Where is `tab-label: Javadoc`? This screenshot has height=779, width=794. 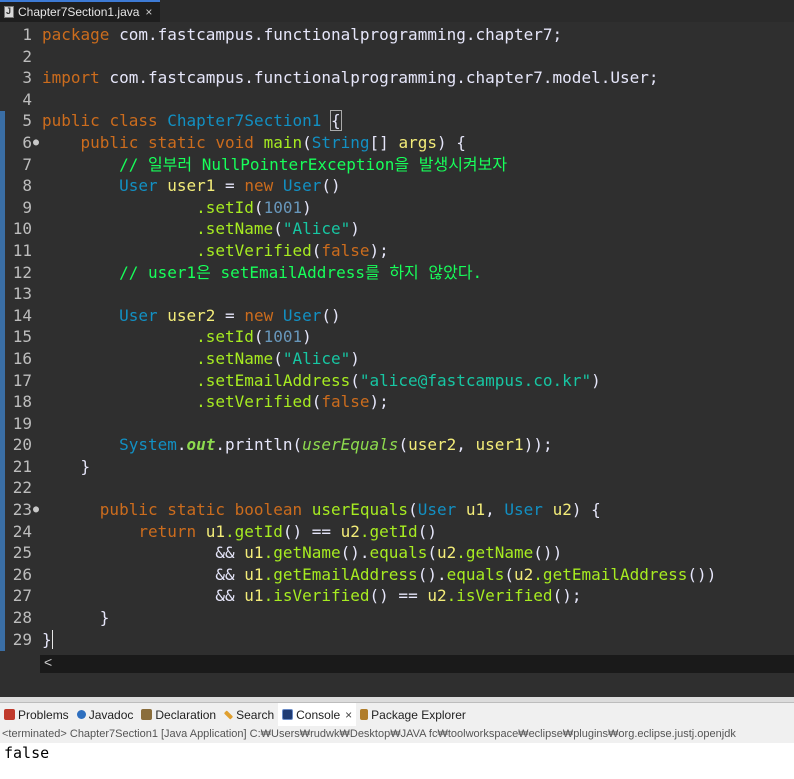 tab-label: Javadoc is located at coordinates (111, 714).